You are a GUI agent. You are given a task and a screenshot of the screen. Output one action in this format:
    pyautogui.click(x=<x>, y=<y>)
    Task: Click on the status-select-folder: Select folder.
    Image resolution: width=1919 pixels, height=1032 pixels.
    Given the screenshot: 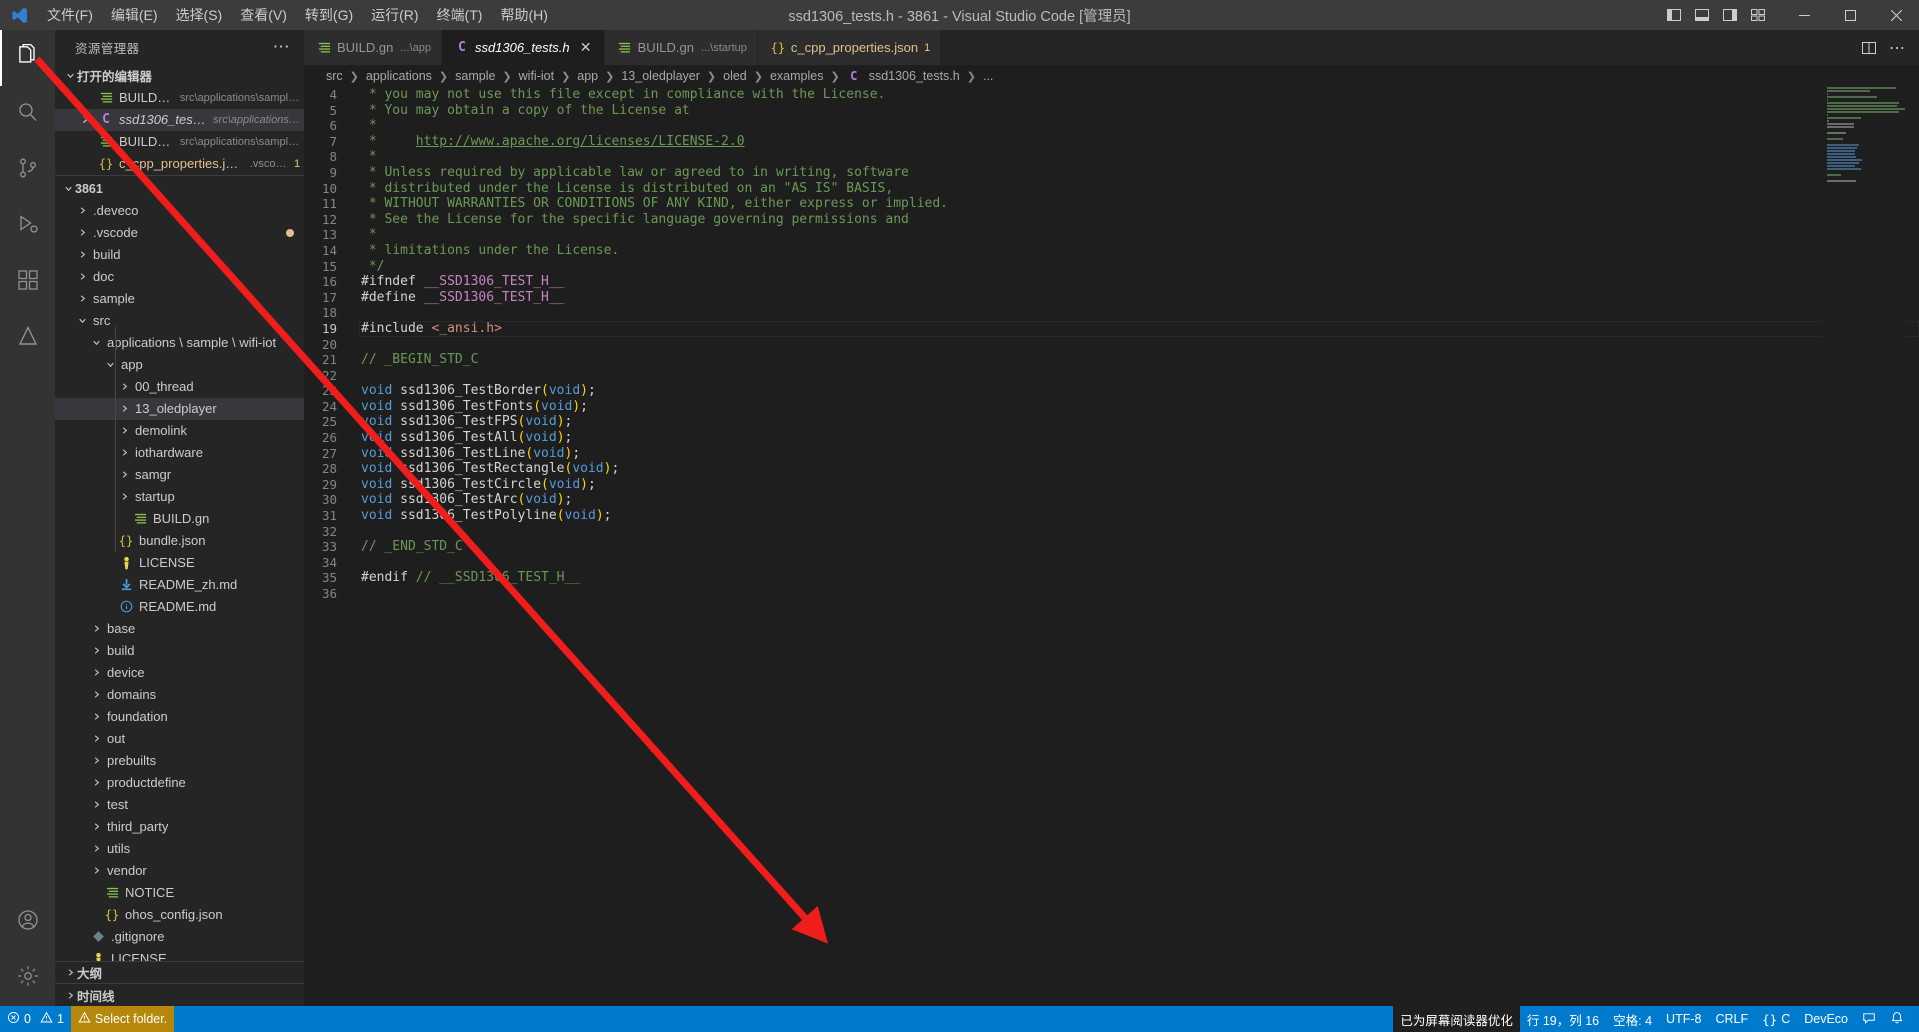 What is the action you would take?
    pyautogui.click(x=122, y=1019)
    